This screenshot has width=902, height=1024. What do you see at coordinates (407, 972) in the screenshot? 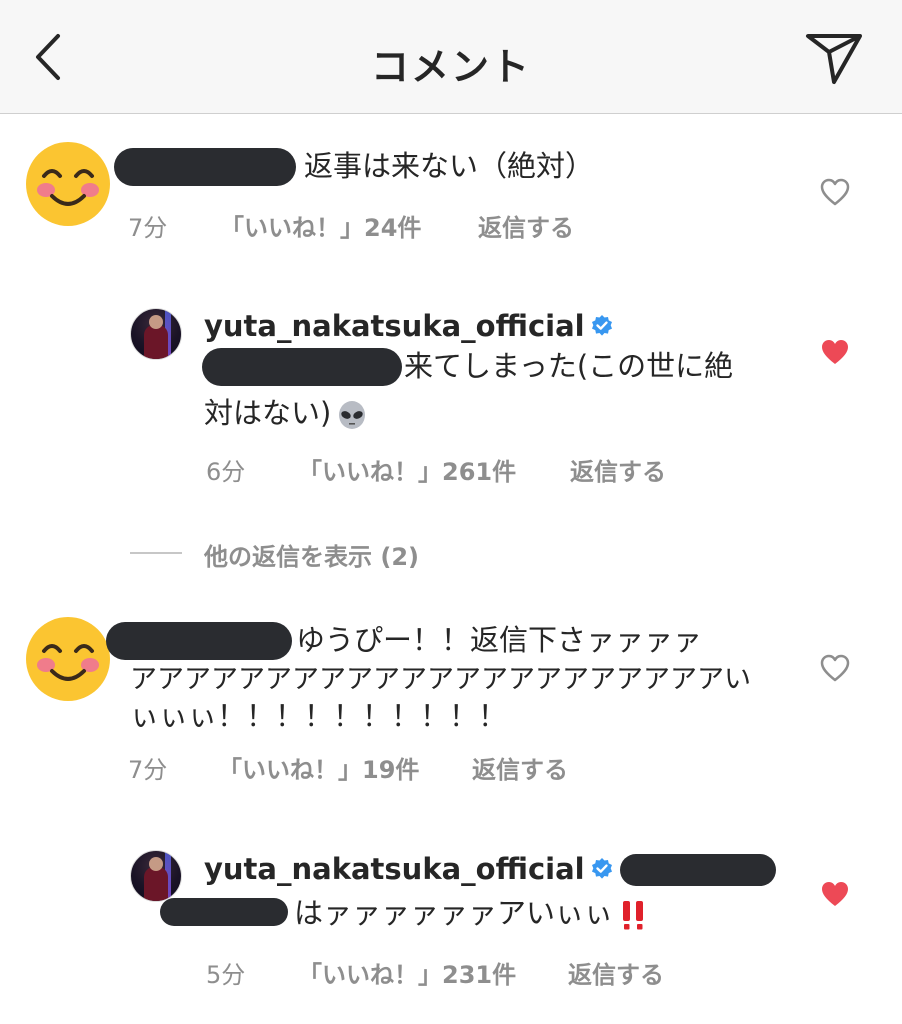
I see `likes-count: 「いいね！」231件` at bounding box center [407, 972].